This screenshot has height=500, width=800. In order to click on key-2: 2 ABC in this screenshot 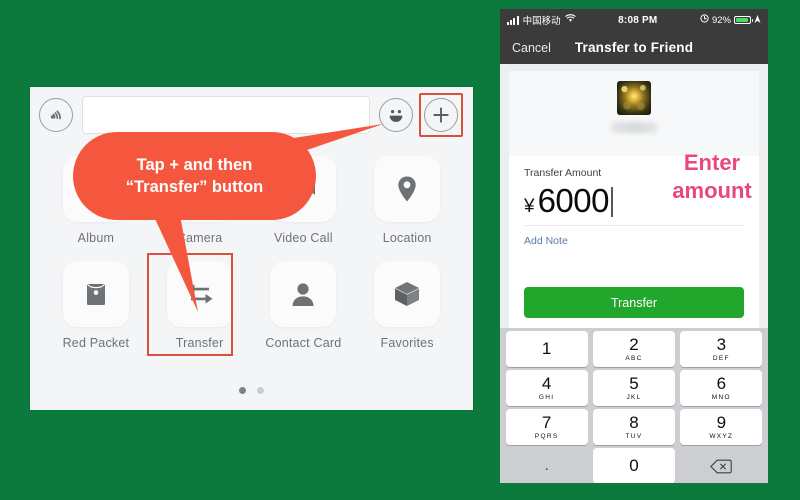, I will do `click(634, 349)`.